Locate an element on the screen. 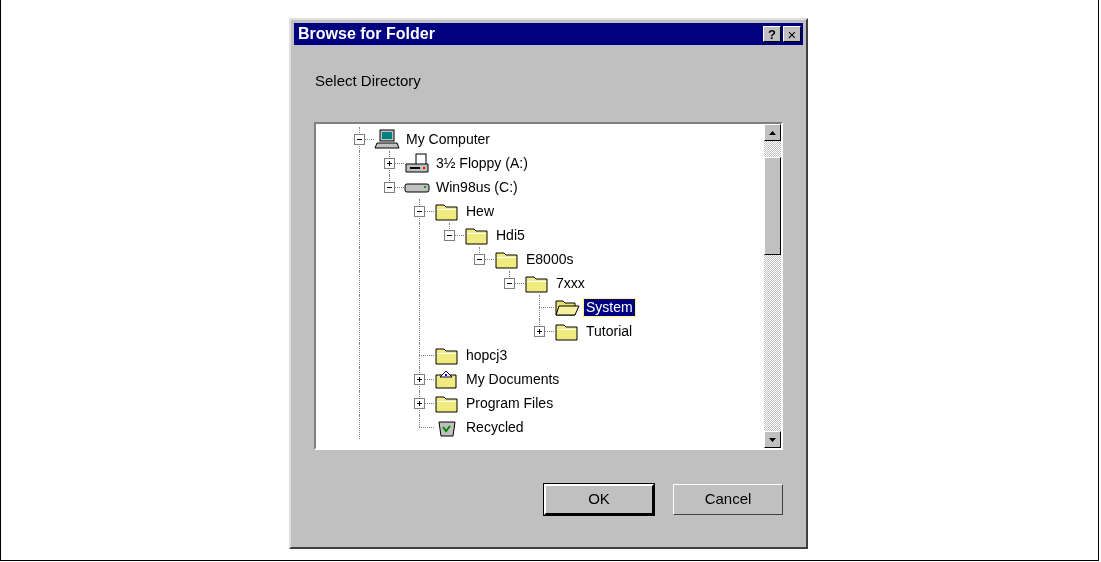 The width and height of the screenshot is (1101, 562). up-arrow-icon is located at coordinates (772, 132).